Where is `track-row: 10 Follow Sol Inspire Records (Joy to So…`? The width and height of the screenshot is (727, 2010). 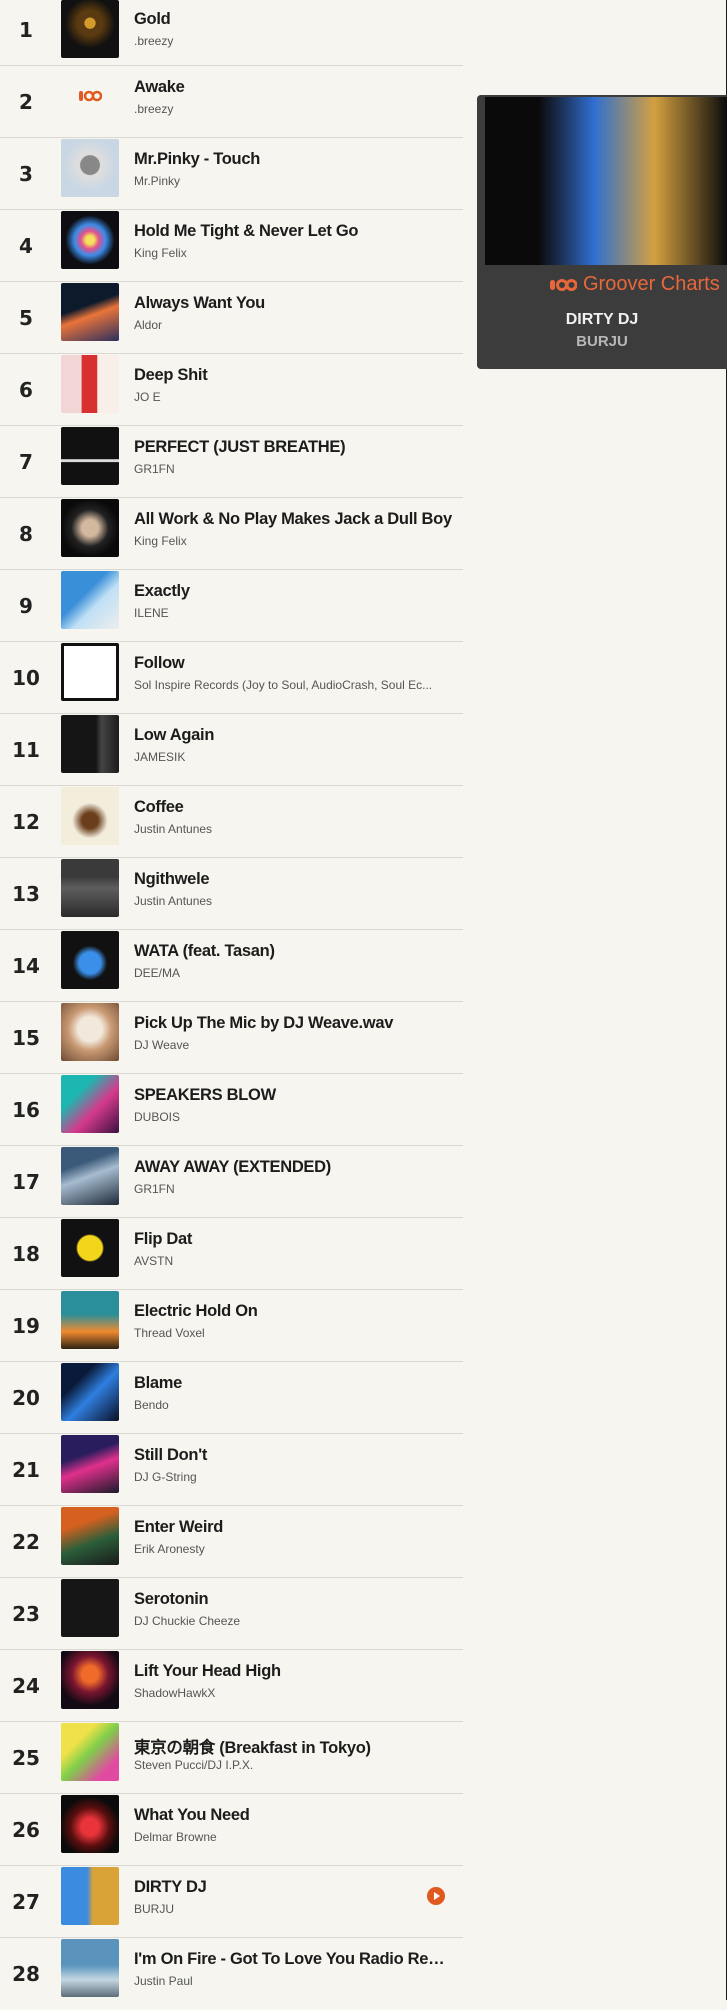
track-row: 10 Follow Sol Inspire Records (Joy to So… is located at coordinates (231, 678).